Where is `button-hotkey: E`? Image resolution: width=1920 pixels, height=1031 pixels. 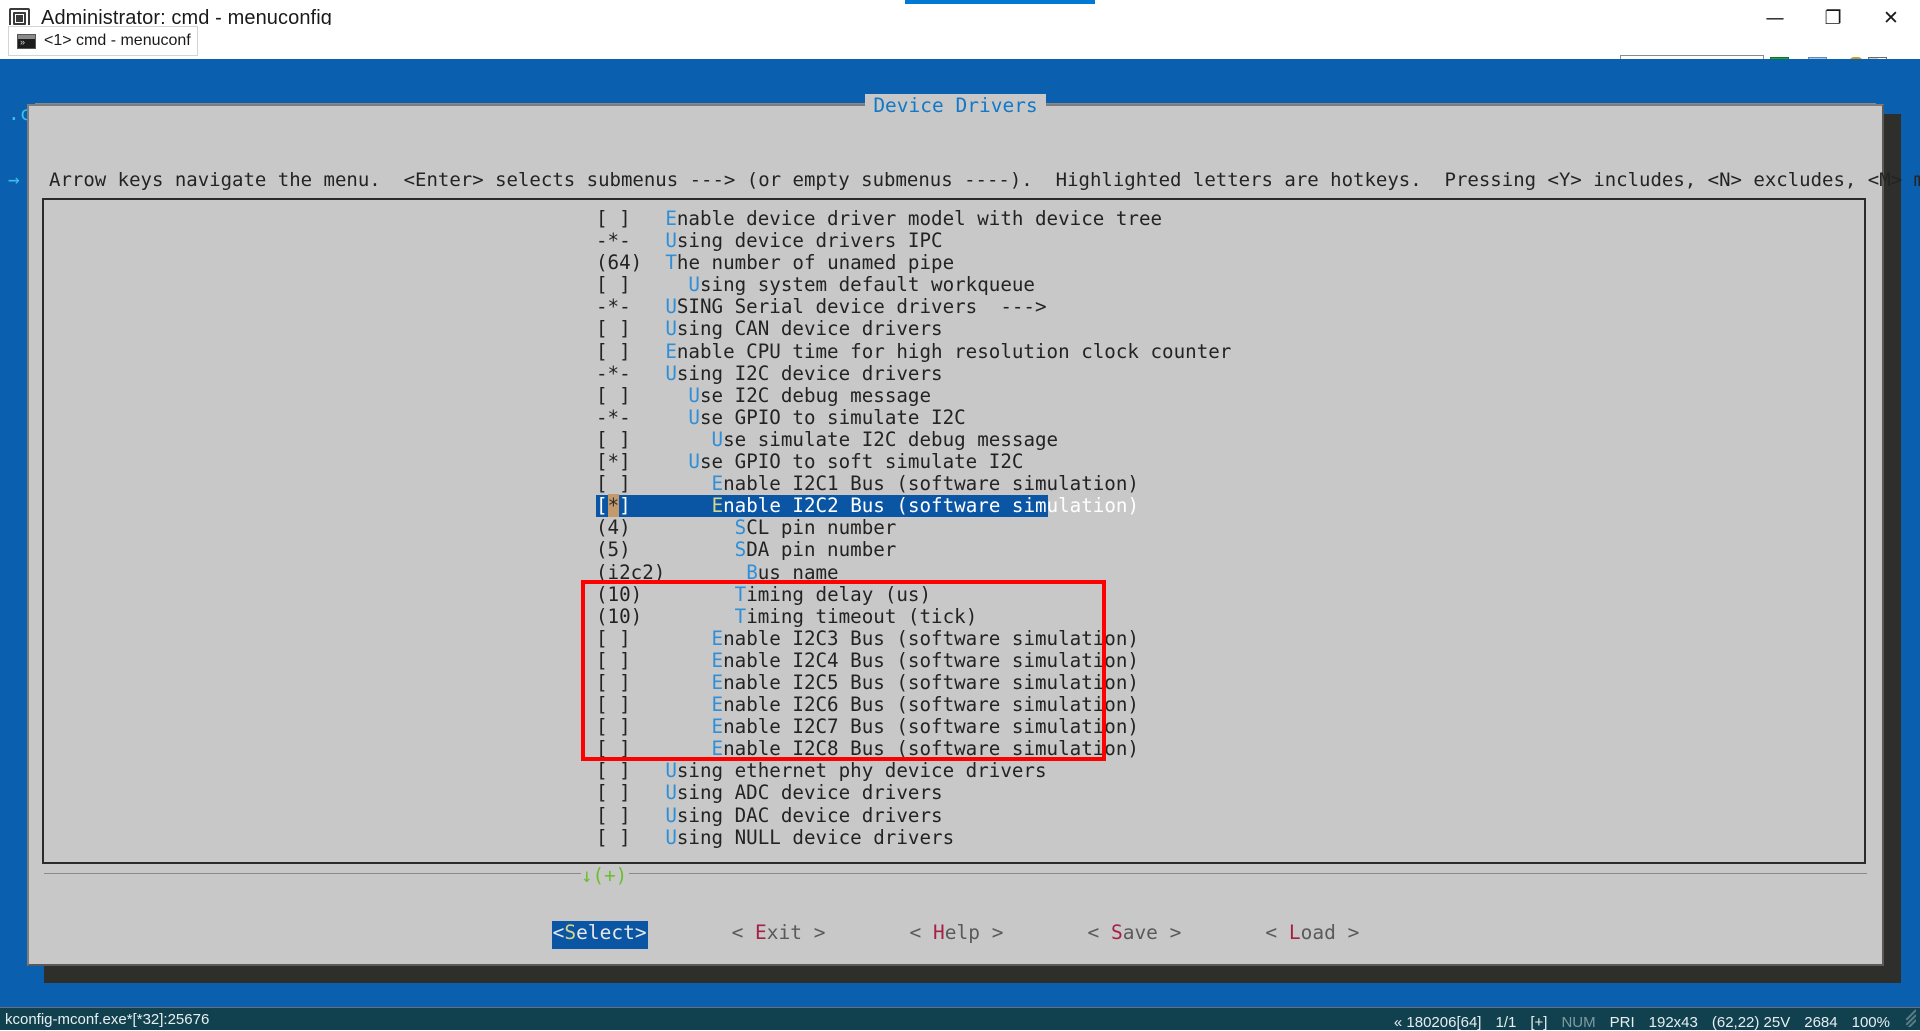 button-hotkey: E is located at coordinates (761, 932).